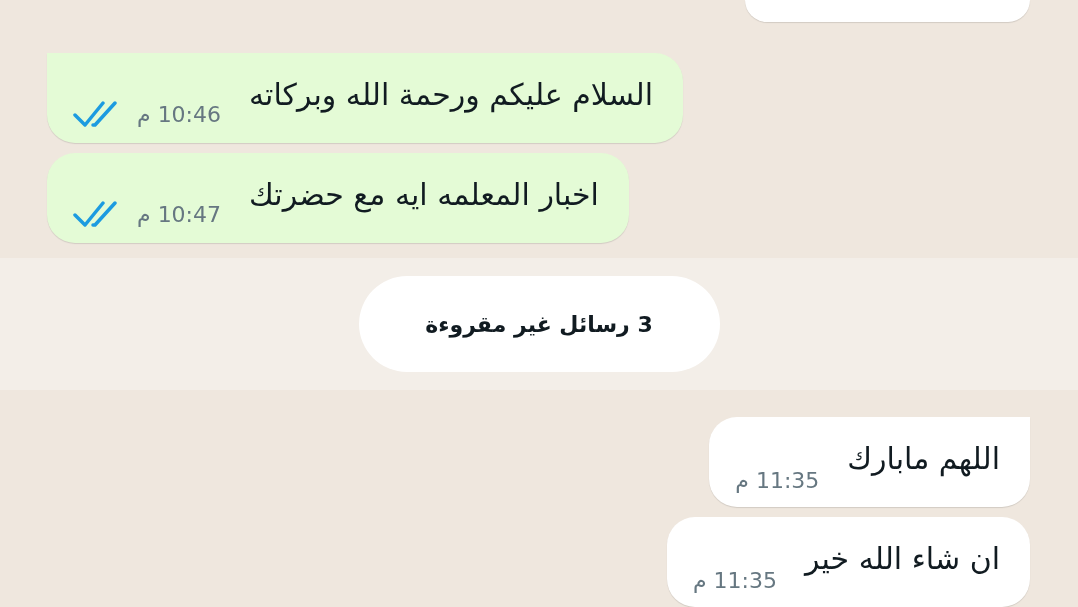 The height and width of the screenshot is (607, 1078). I want to click on message-time: 10:46 م, so click(179, 114).